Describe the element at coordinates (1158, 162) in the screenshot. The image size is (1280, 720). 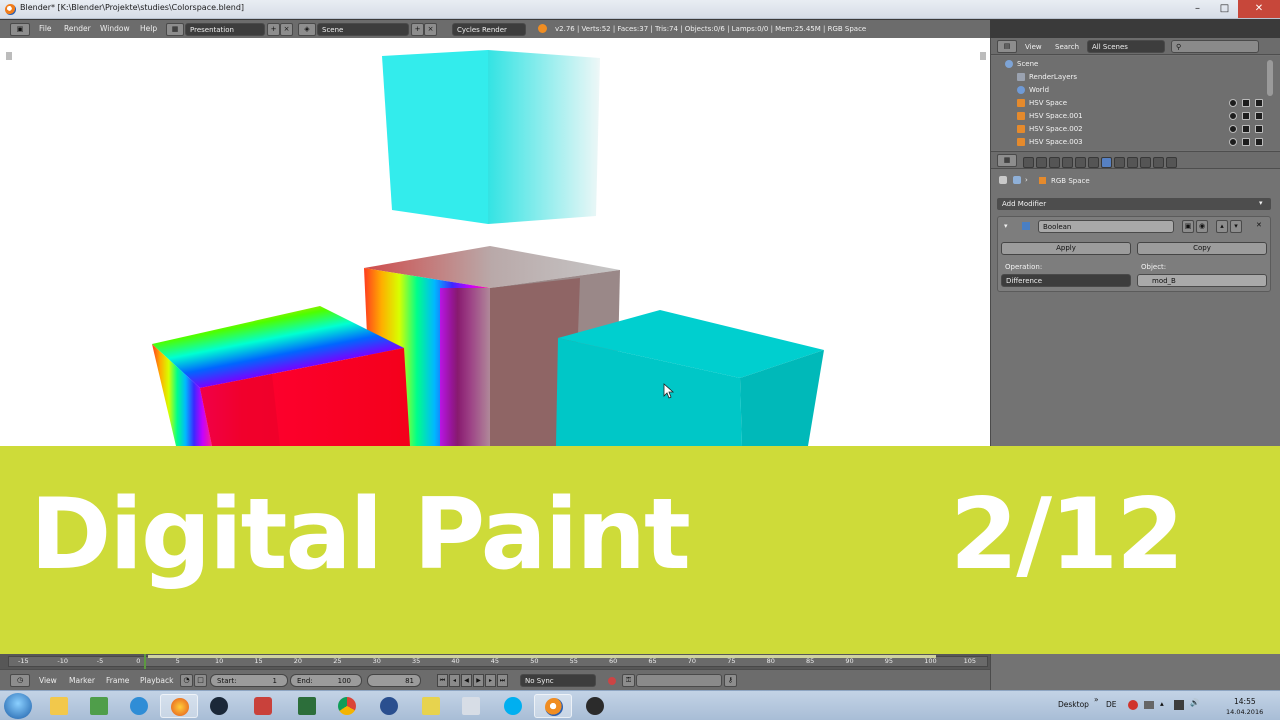
I see `particles-tab-icon` at that location.